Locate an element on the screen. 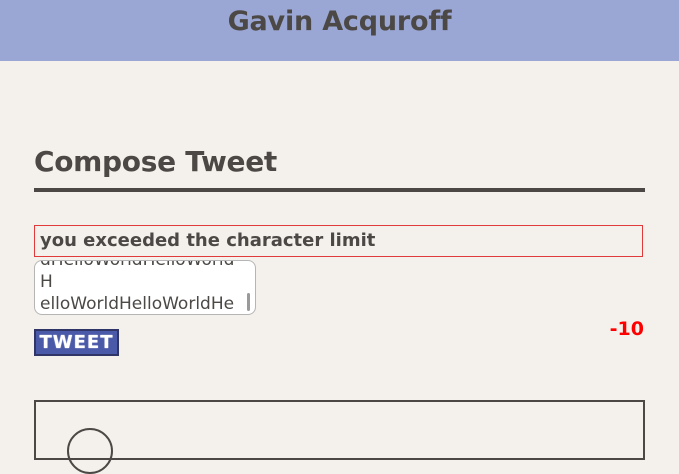 Image resolution: width=679 pixels, height=474 pixels. error-message: you exceeded the character limit is located at coordinates (338, 241).